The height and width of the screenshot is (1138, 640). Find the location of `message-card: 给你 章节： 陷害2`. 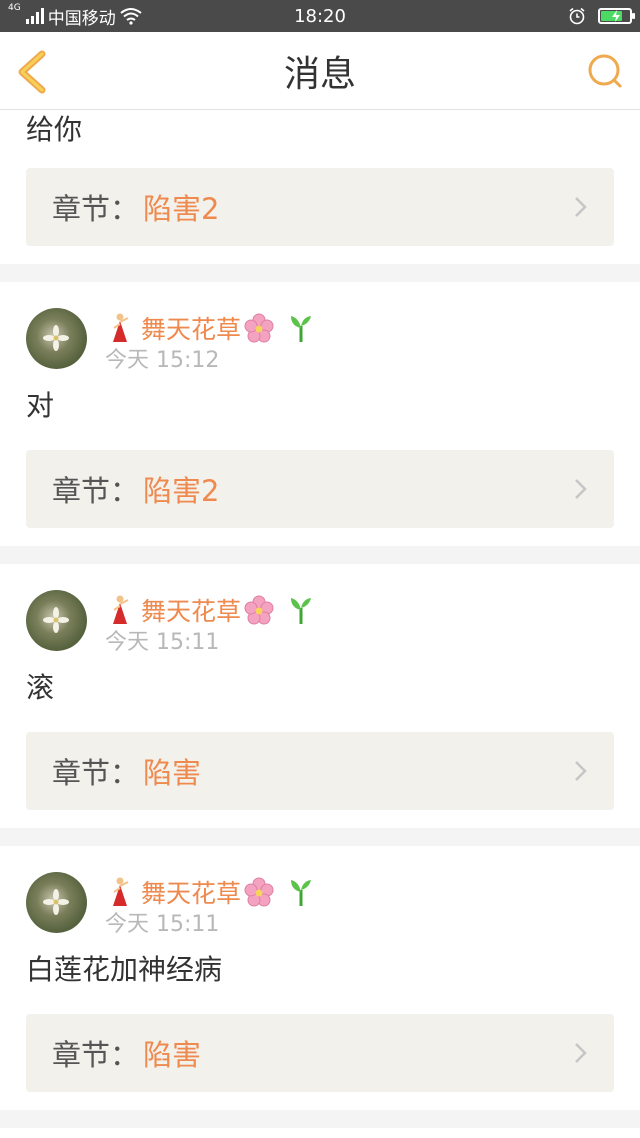

message-card: 给你 章节： 陷害2 is located at coordinates (320, 187).